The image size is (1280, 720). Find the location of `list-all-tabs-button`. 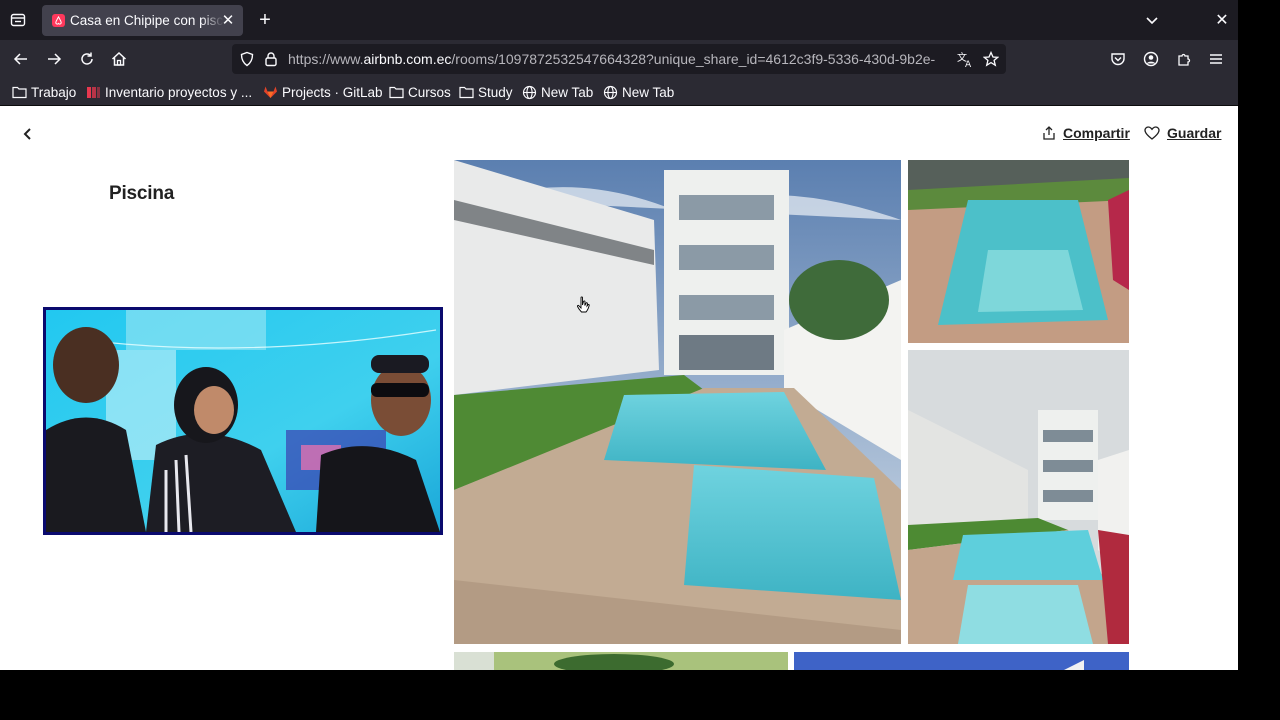

list-all-tabs-button is located at coordinates (1152, 20).